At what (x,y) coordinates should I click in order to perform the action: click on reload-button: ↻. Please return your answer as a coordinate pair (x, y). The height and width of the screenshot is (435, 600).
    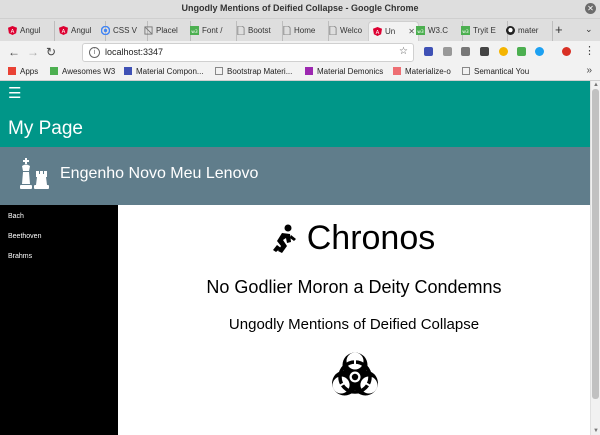
    Looking at the image, I should click on (51, 52).